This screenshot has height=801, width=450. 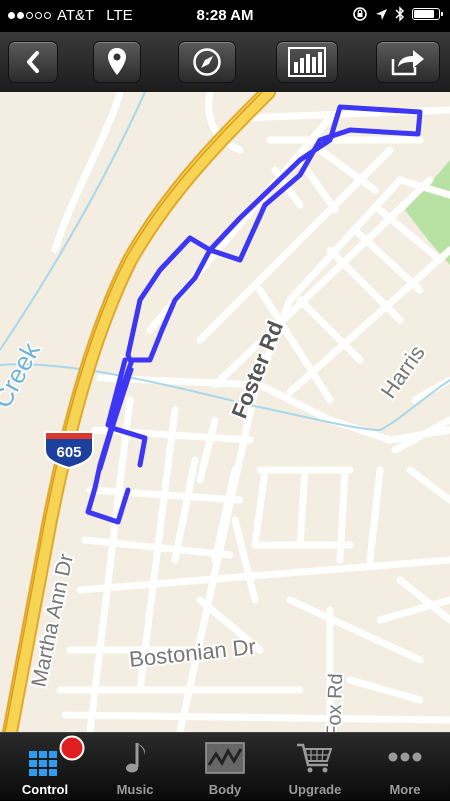 I want to click on tab-control: Control, so click(x=45, y=767).